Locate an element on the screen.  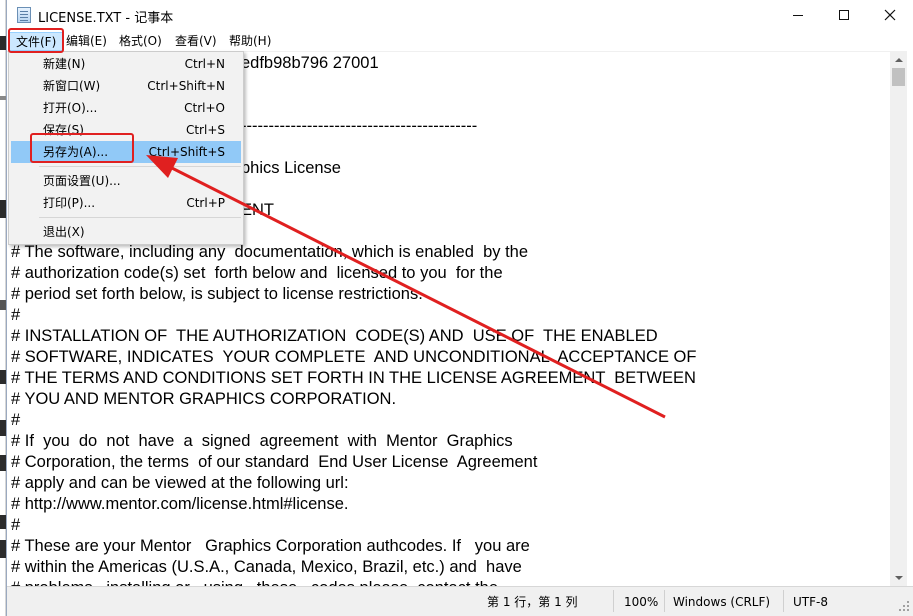
vertical-scrollbar is located at coordinates (898, 318).